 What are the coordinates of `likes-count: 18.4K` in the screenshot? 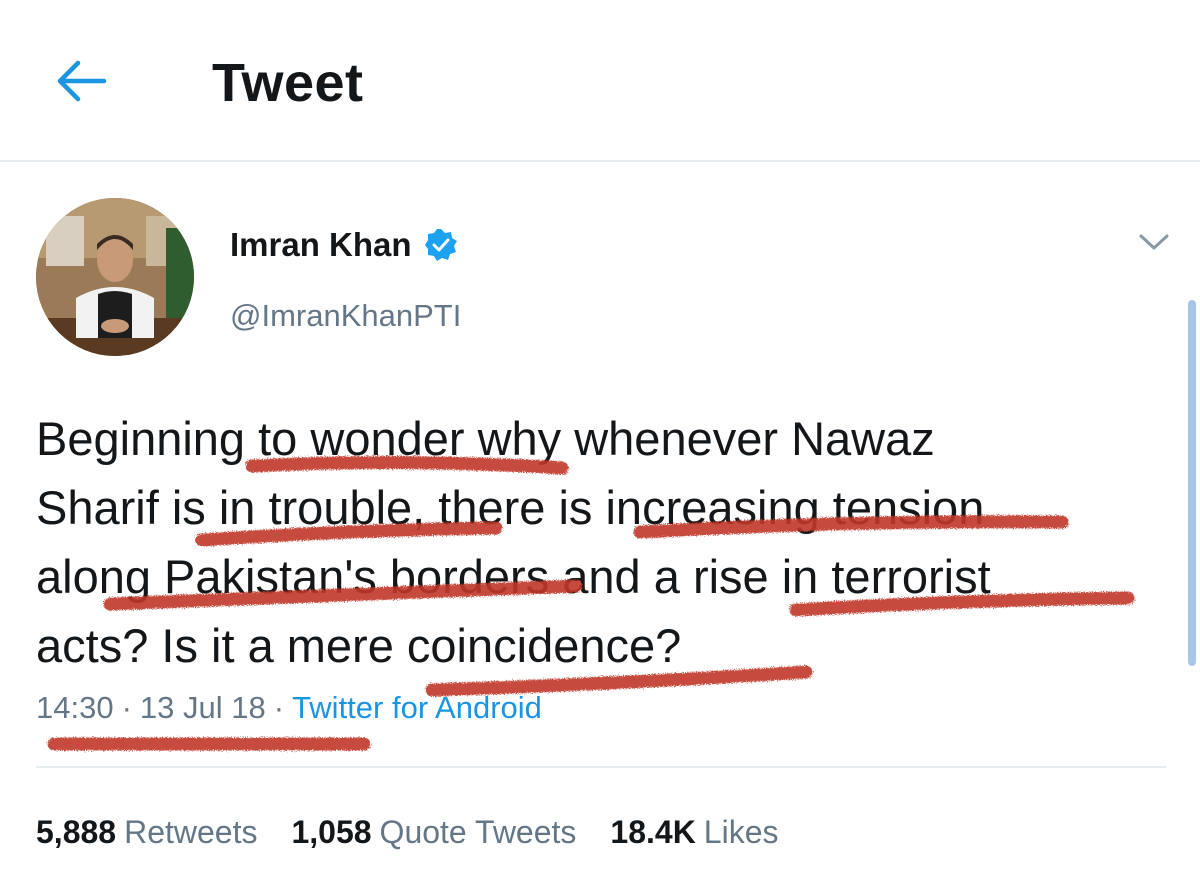 It's located at (653, 832).